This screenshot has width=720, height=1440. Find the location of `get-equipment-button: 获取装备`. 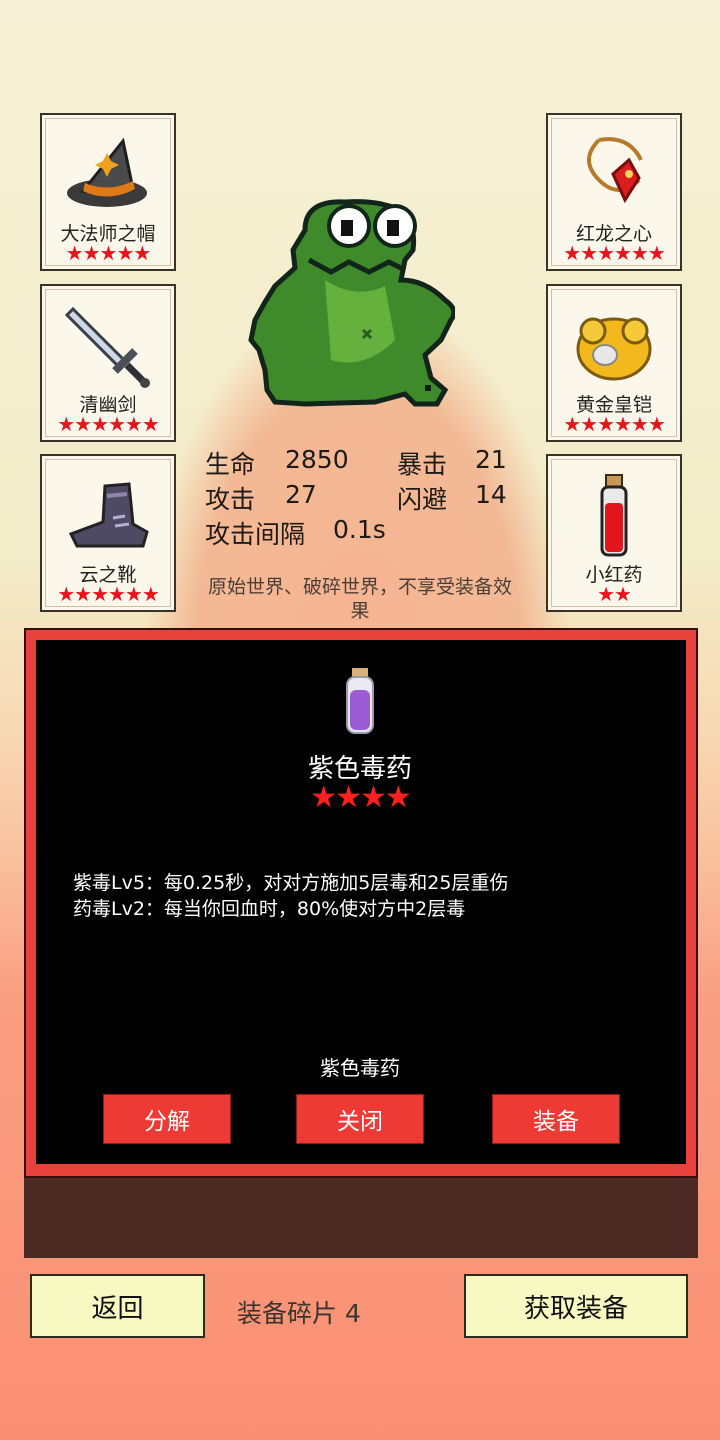

get-equipment-button: 获取装备 is located at coordinates (576, 1306).